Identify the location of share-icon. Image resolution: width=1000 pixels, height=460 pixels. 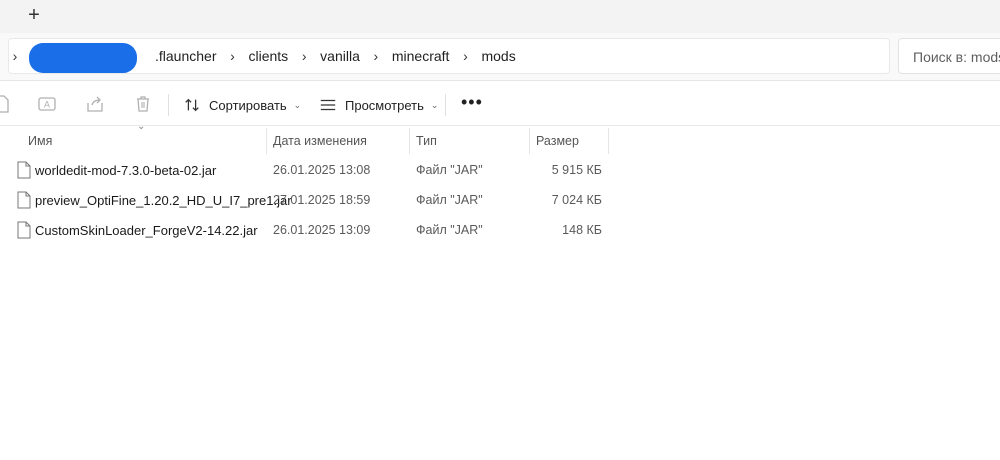
(95, 104).